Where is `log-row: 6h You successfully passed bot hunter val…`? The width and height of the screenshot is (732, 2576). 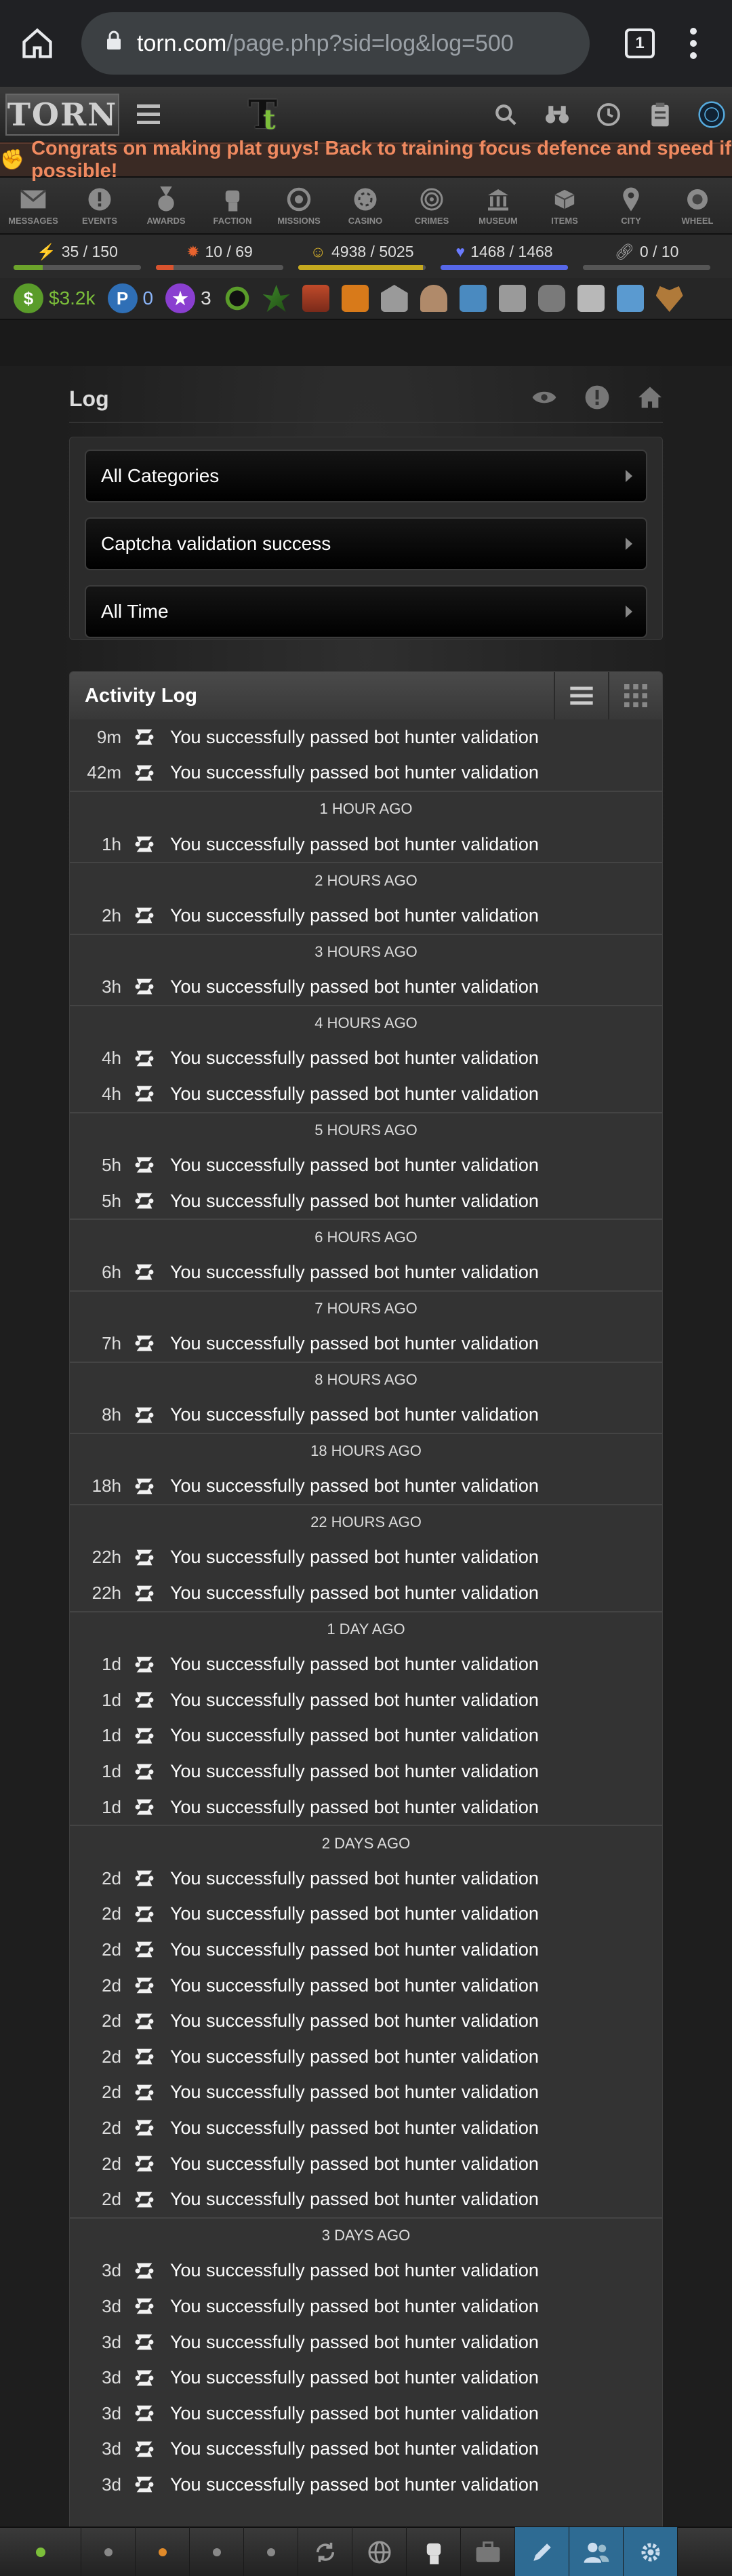 log-row: 6h You successfully passed bot hunter val… is located at coordinates (366, 1272).